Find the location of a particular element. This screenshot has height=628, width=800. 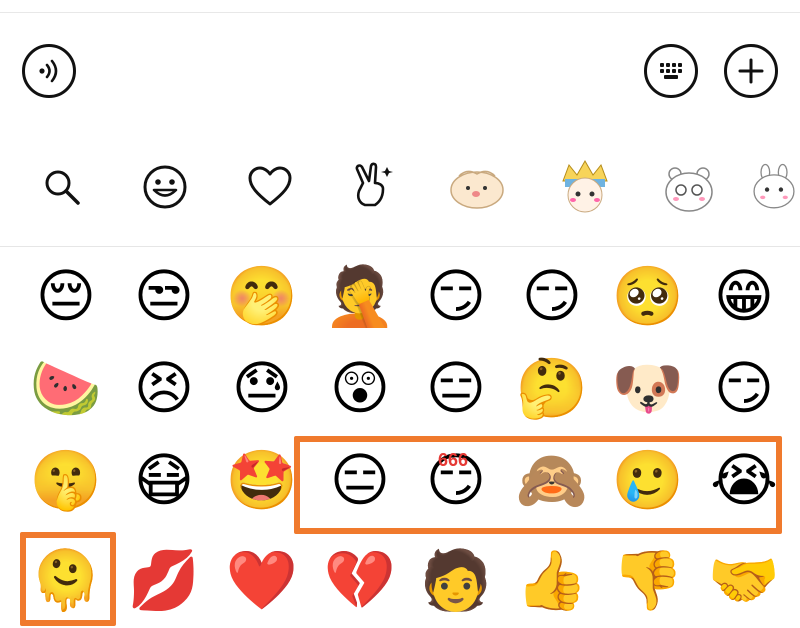

heart-icon is located at coordinates (270, 186).